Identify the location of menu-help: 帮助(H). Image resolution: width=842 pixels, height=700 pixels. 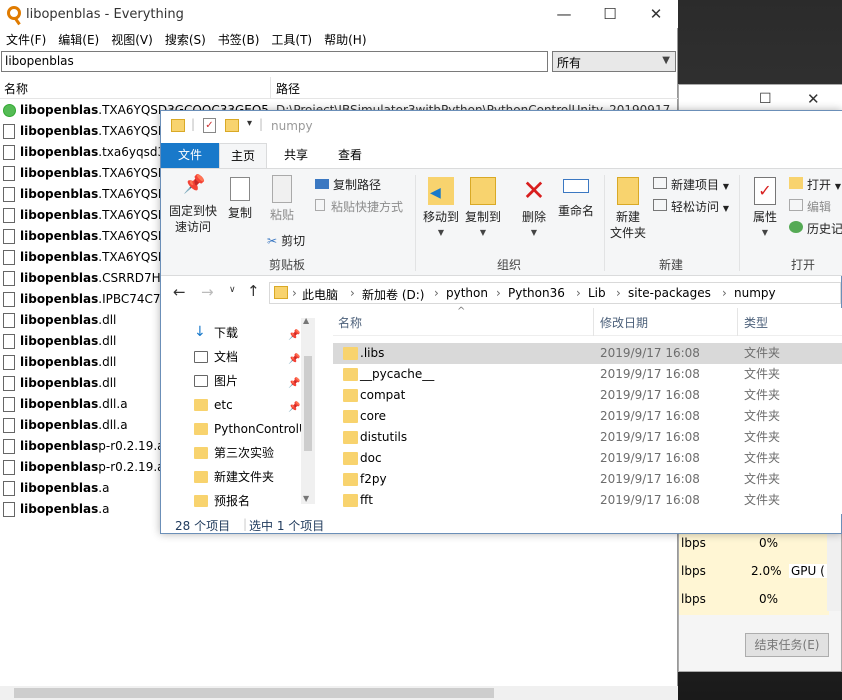
(345, 38).